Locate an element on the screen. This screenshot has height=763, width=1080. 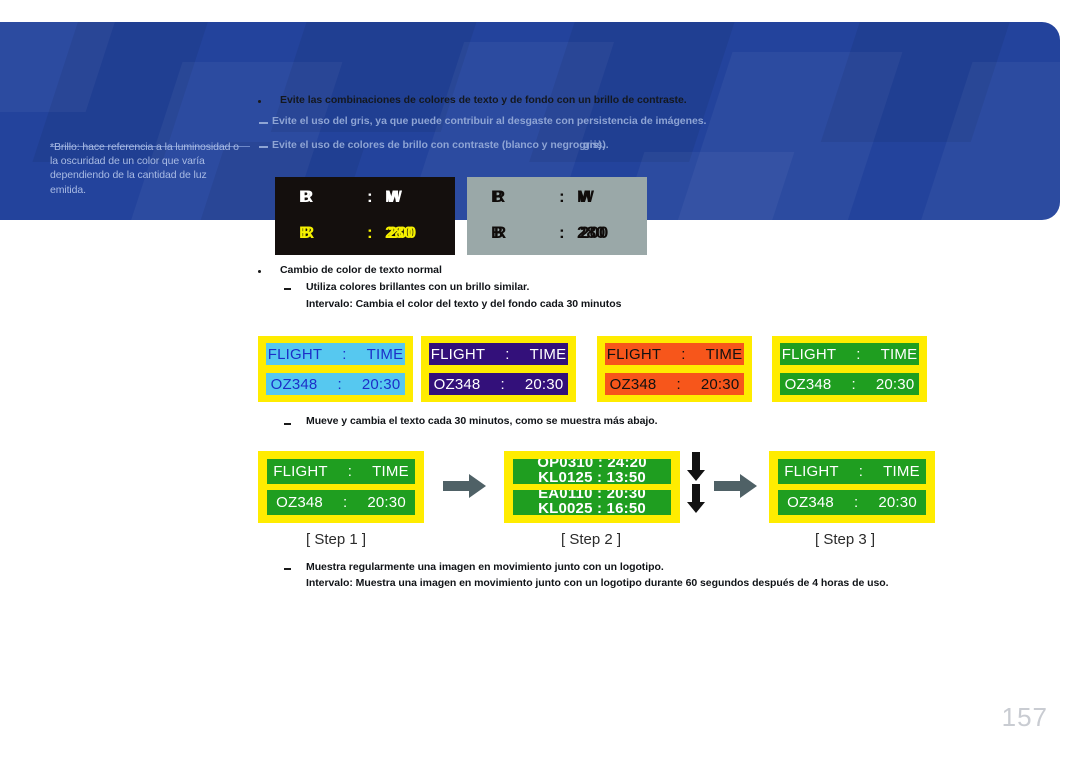
osd-value-overlap: W is located at coordinates (586, 196).